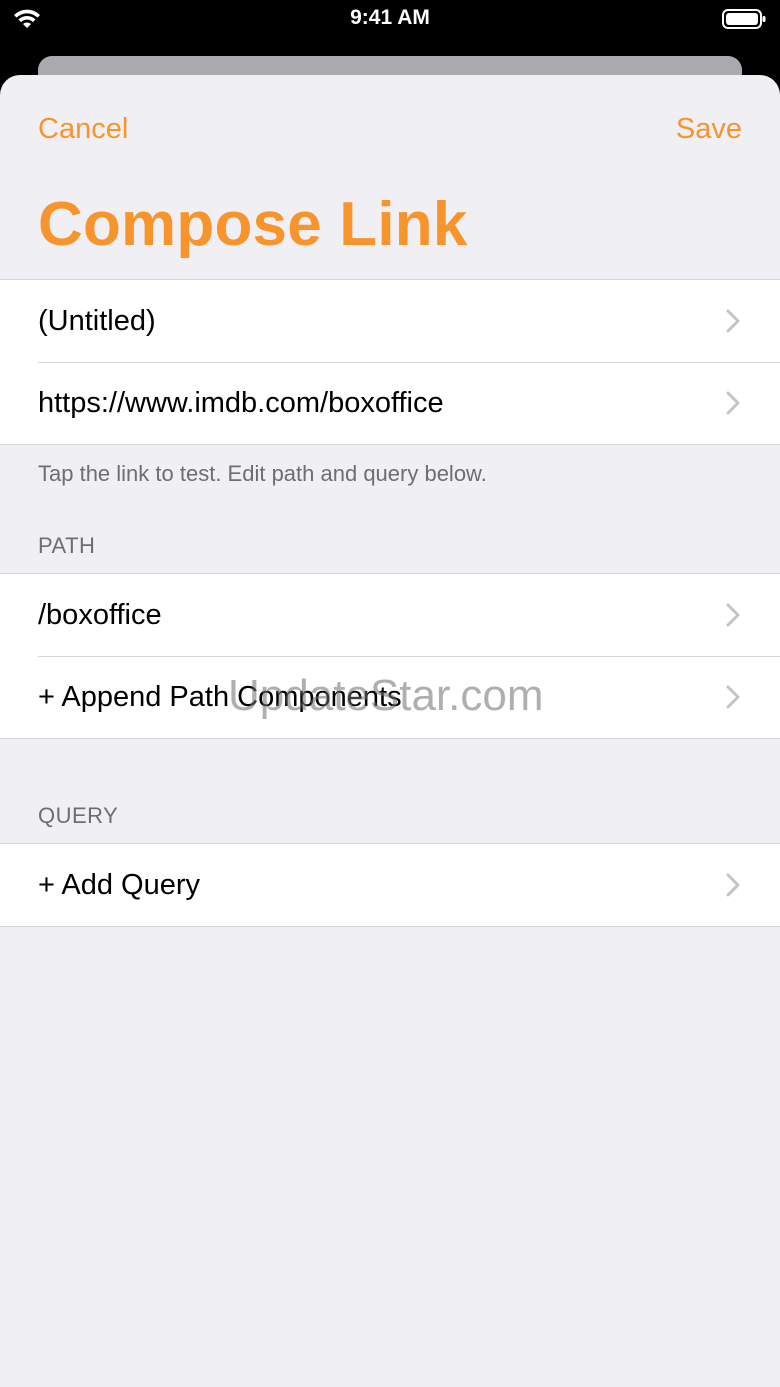 The image size is (780, 1387). I want to click on link-url-label: https://www.imdb.com/boxoffice, so click(241, 402).